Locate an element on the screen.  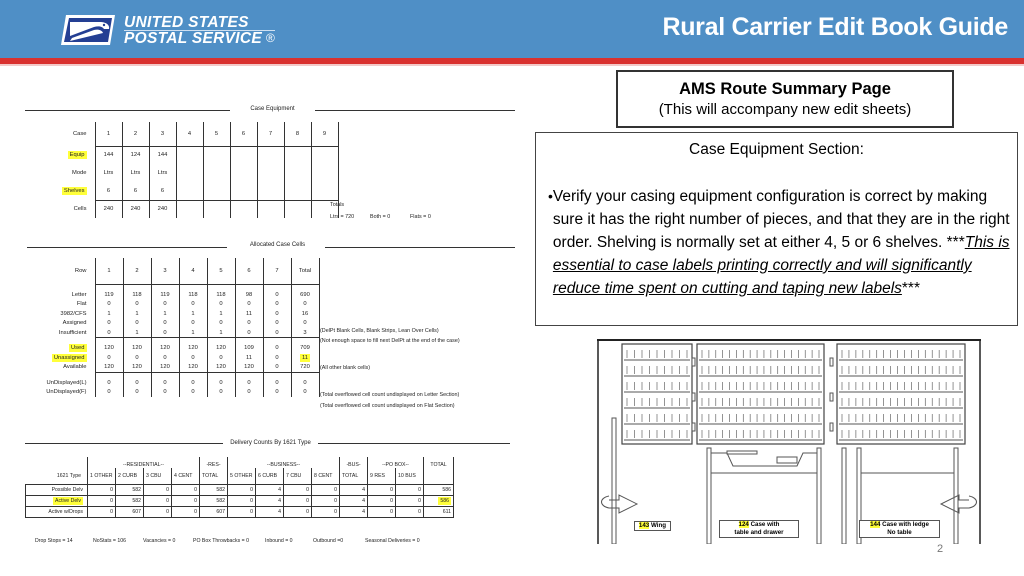
delivery-column-header: 8 CENT is located at coordinates (325, 476).